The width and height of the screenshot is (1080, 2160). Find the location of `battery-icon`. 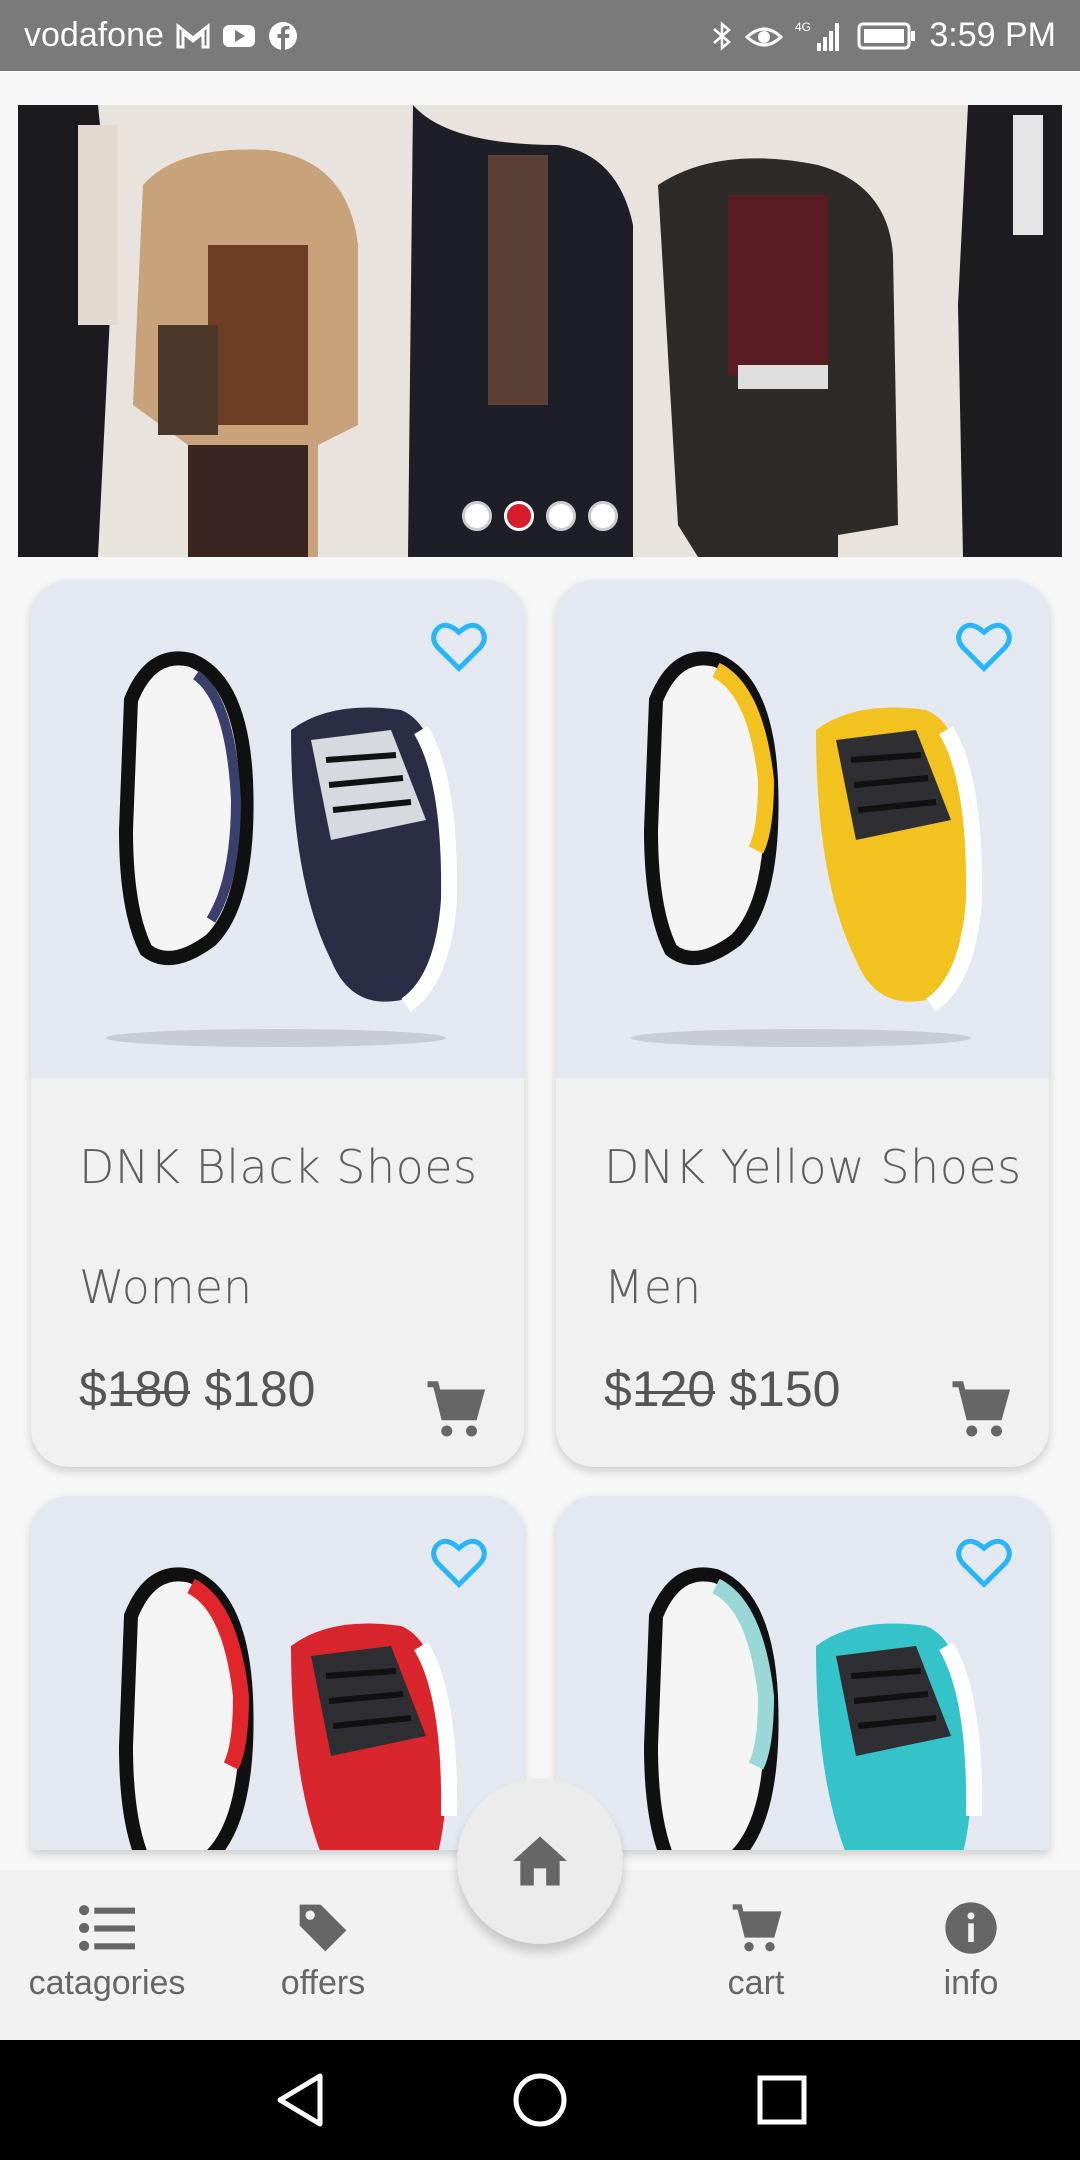

battery-icon is located at coordinates (887, 36).